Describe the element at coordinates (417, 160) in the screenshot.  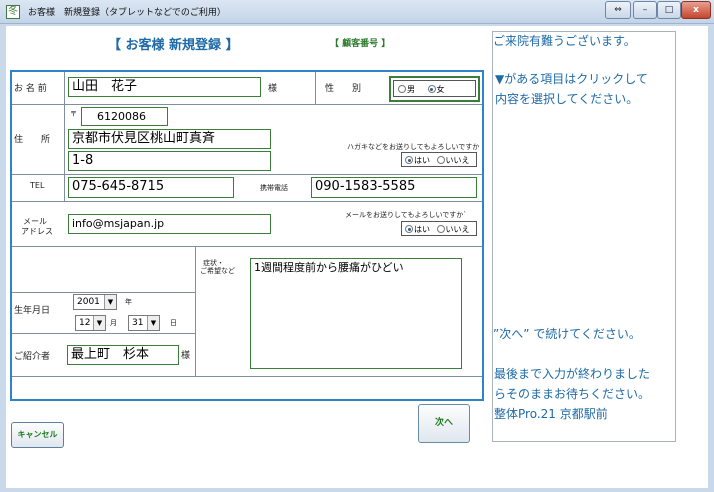
I see `postal-mail-option-yes: はい` at that location.